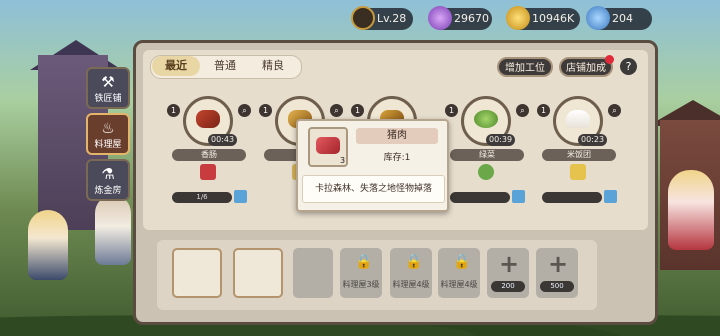 The width and height of the screenshot is (720, 336). I want to click on coin-value: 10946K, so click(553, 18).